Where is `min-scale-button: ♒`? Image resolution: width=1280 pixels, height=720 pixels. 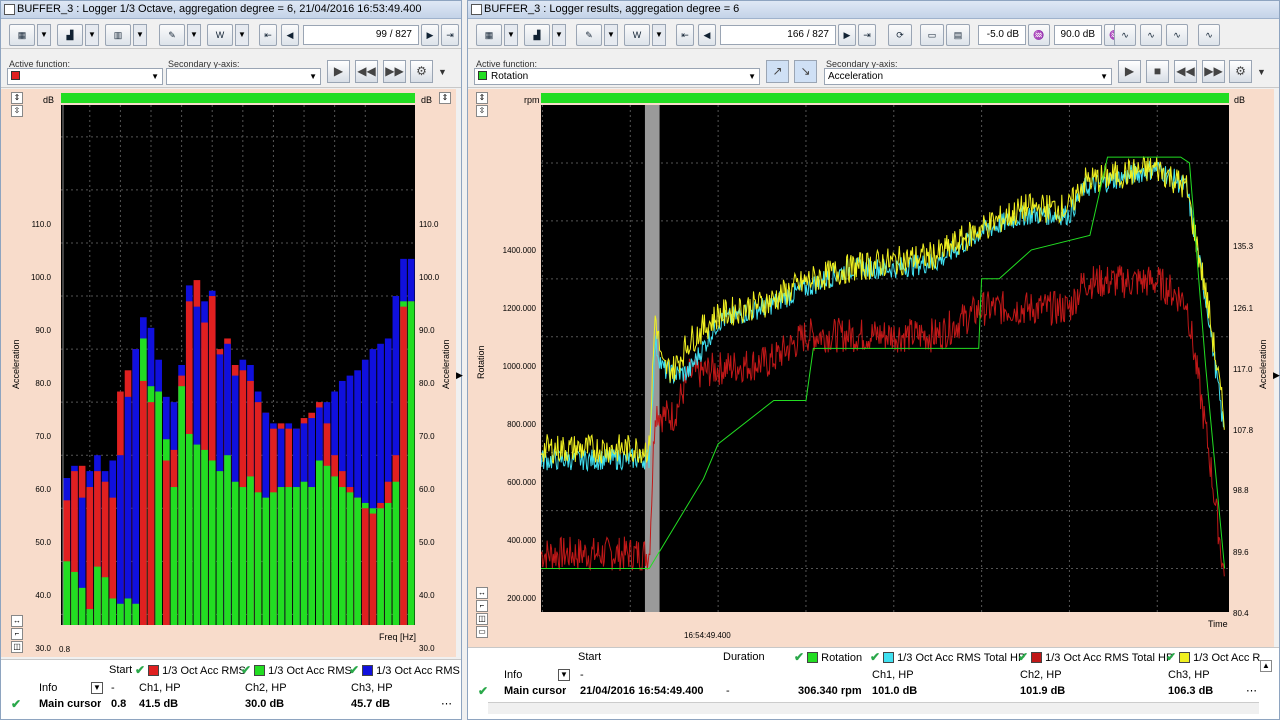
min-scale-button: ♒ is located at coordinates (1039, 35).